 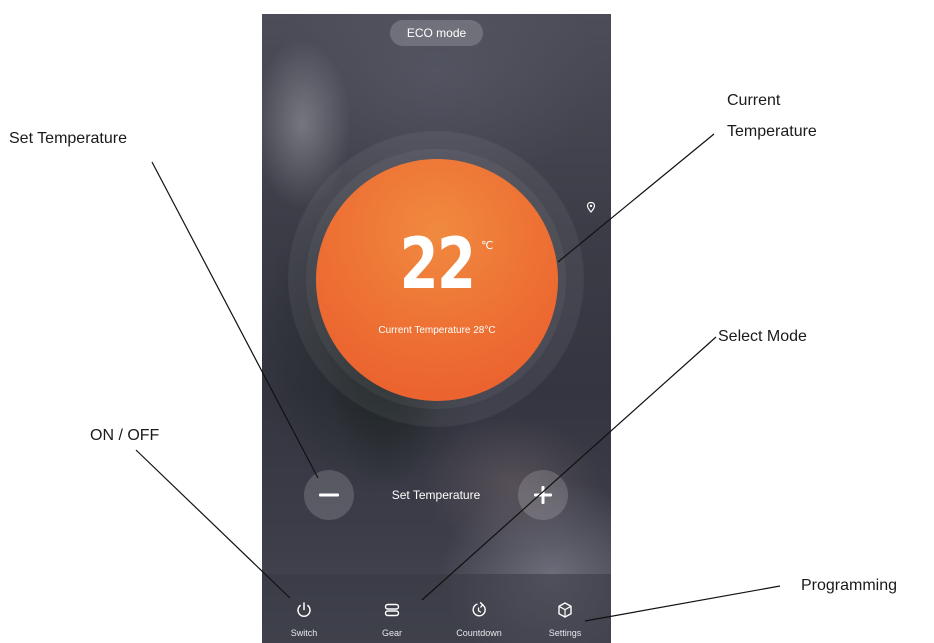 What do you see at coordinates (849, 585) in the screenshot?
I see `annotation-programming: Programming` at bounding box center [849, 585].